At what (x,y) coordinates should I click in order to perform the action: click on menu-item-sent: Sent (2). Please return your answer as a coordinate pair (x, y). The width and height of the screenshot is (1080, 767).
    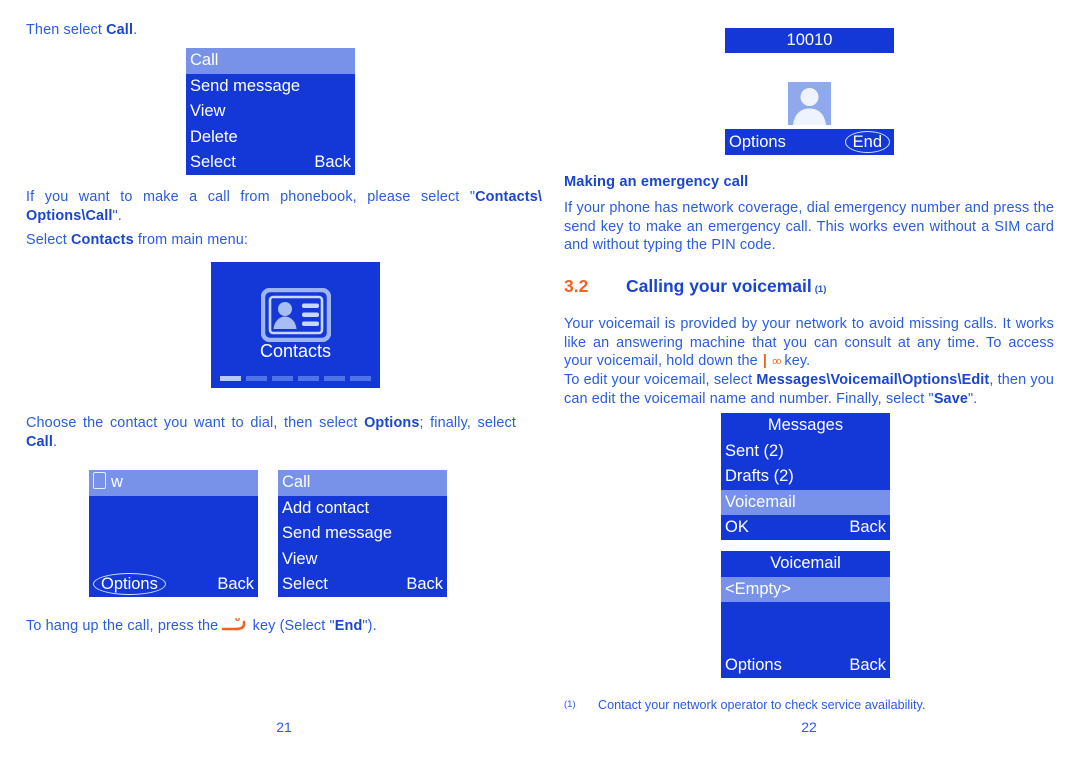
    Looking at the image, I should click on (805, 452).